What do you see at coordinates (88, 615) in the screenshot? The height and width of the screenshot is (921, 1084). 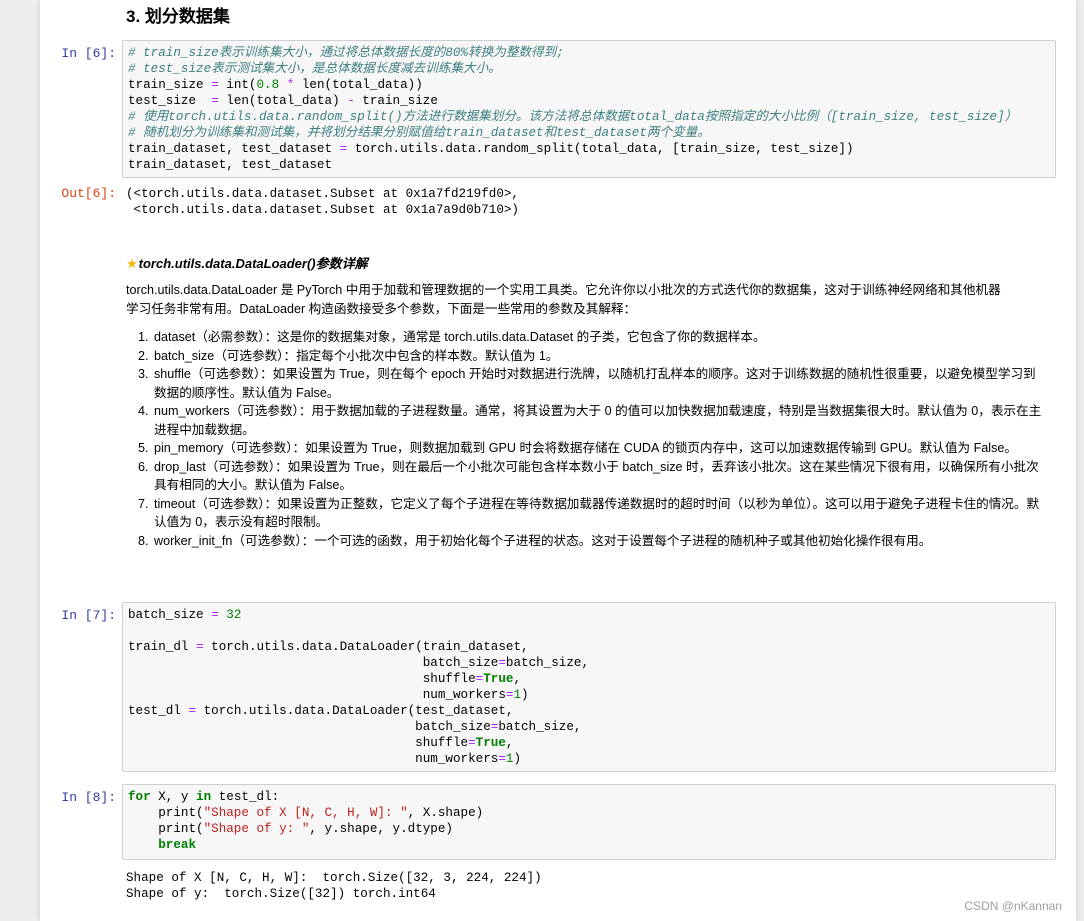 I see `input-prompt: In [7]:` at bounding box center [88, 615].